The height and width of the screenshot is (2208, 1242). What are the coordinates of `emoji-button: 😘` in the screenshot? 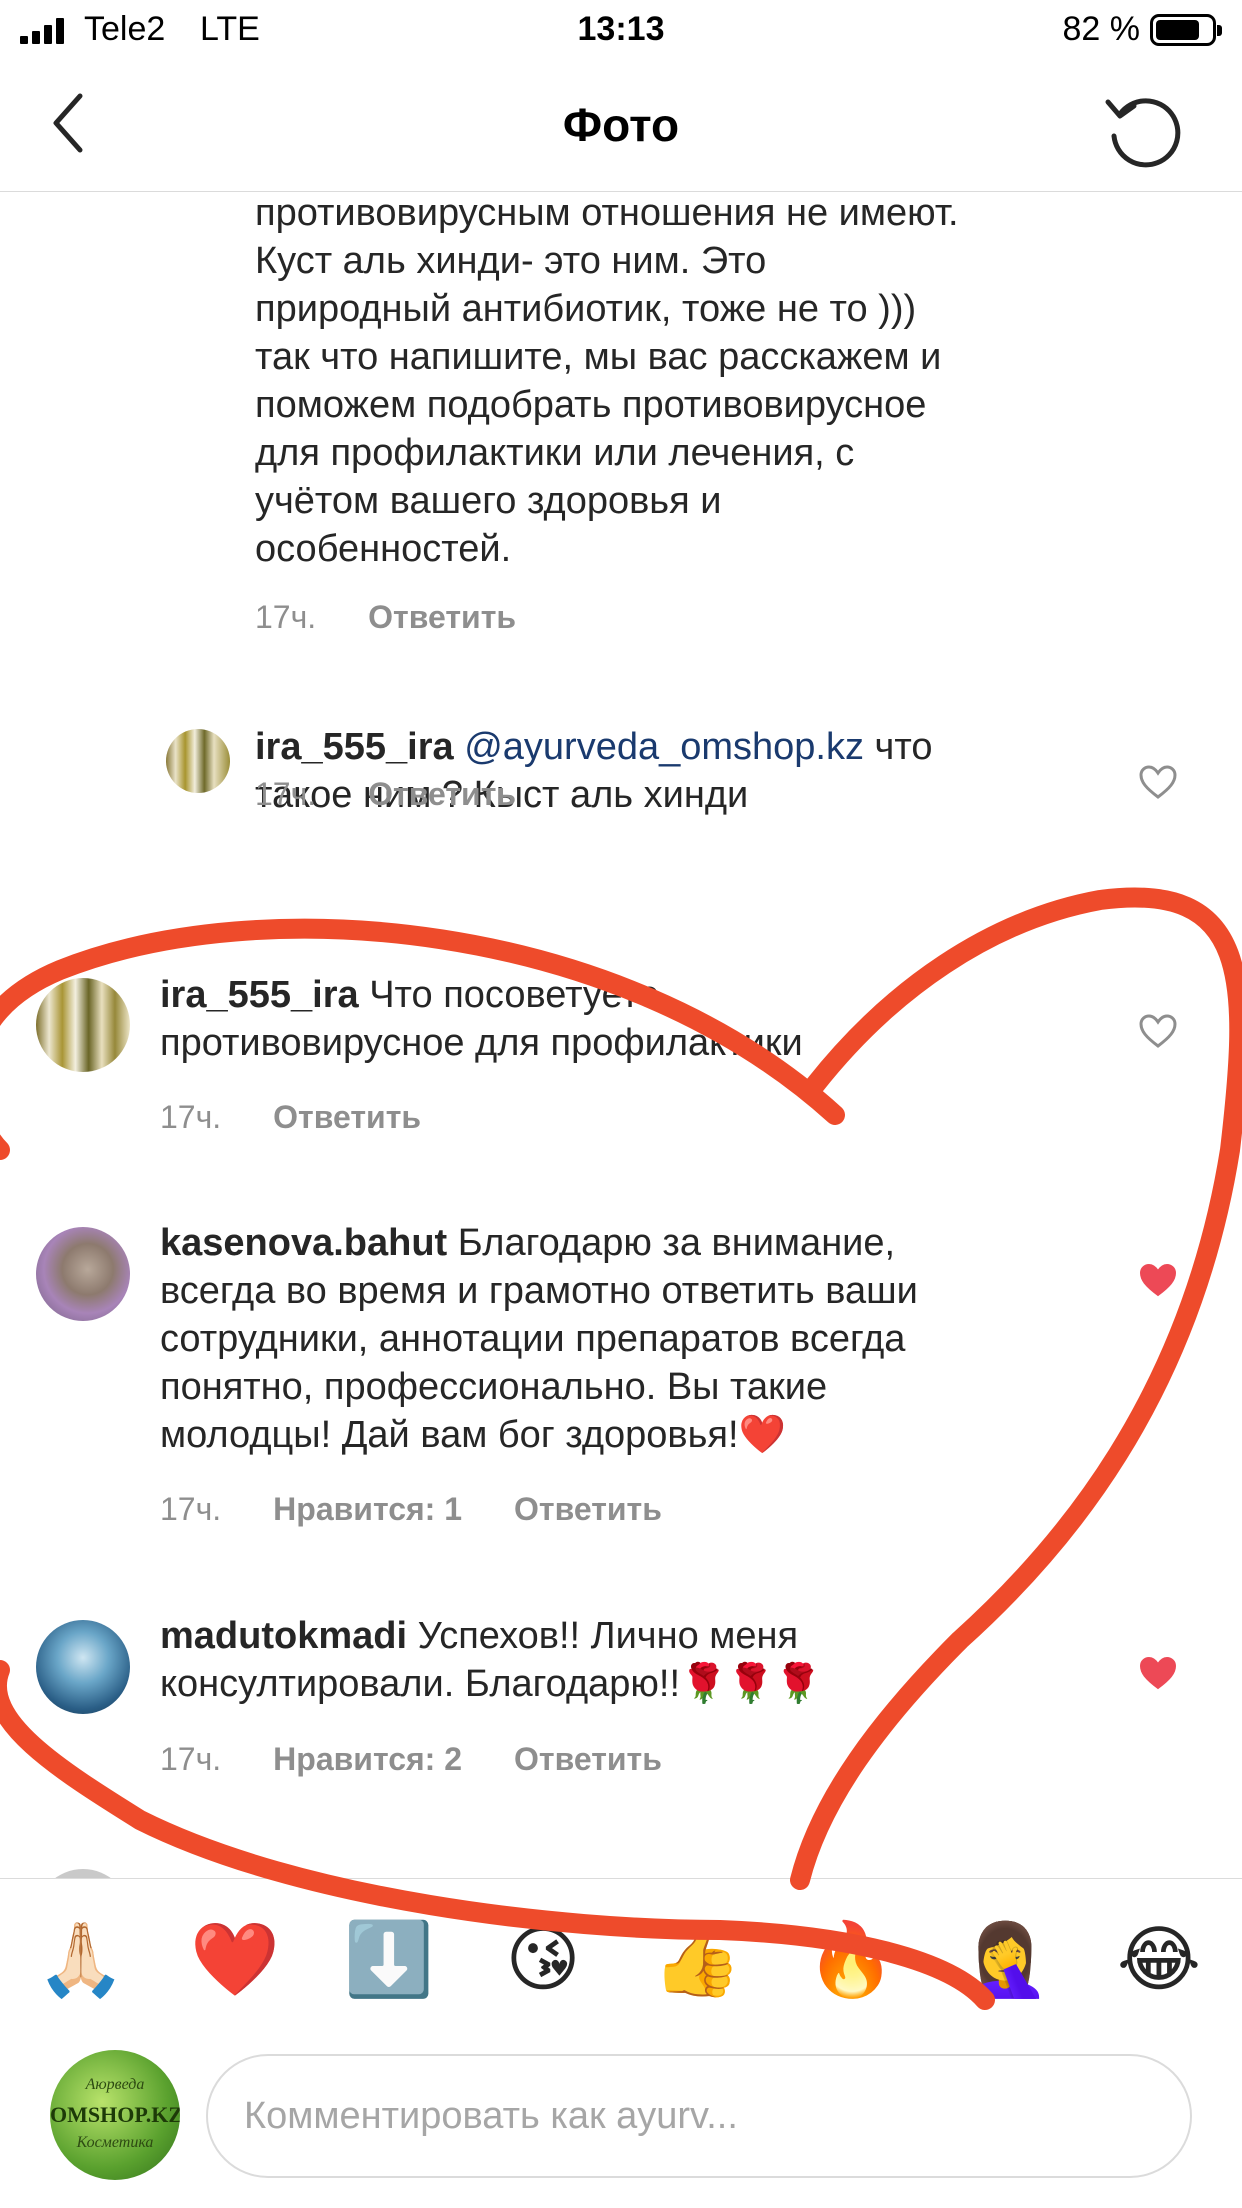 It's located at (543, 1959).